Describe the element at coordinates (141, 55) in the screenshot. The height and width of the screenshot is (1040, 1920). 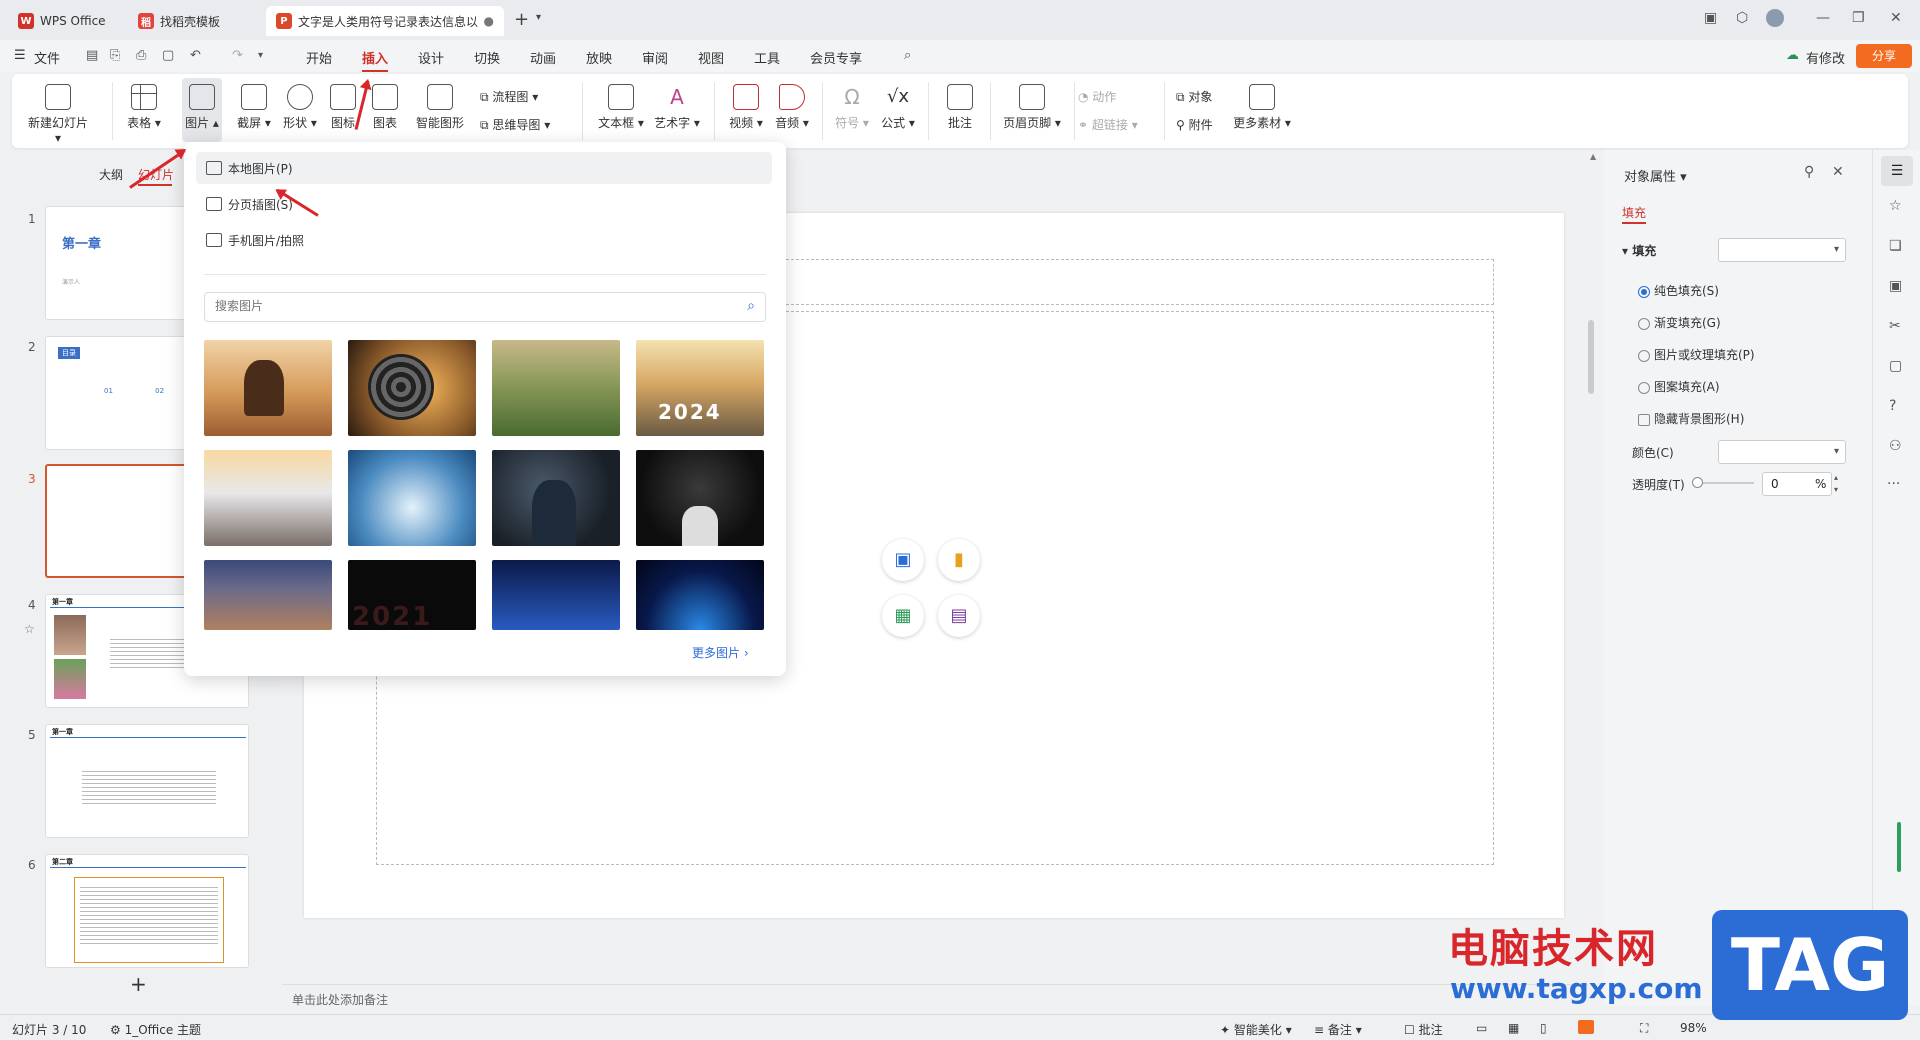
I see `print-icon: ⎙` at that location.